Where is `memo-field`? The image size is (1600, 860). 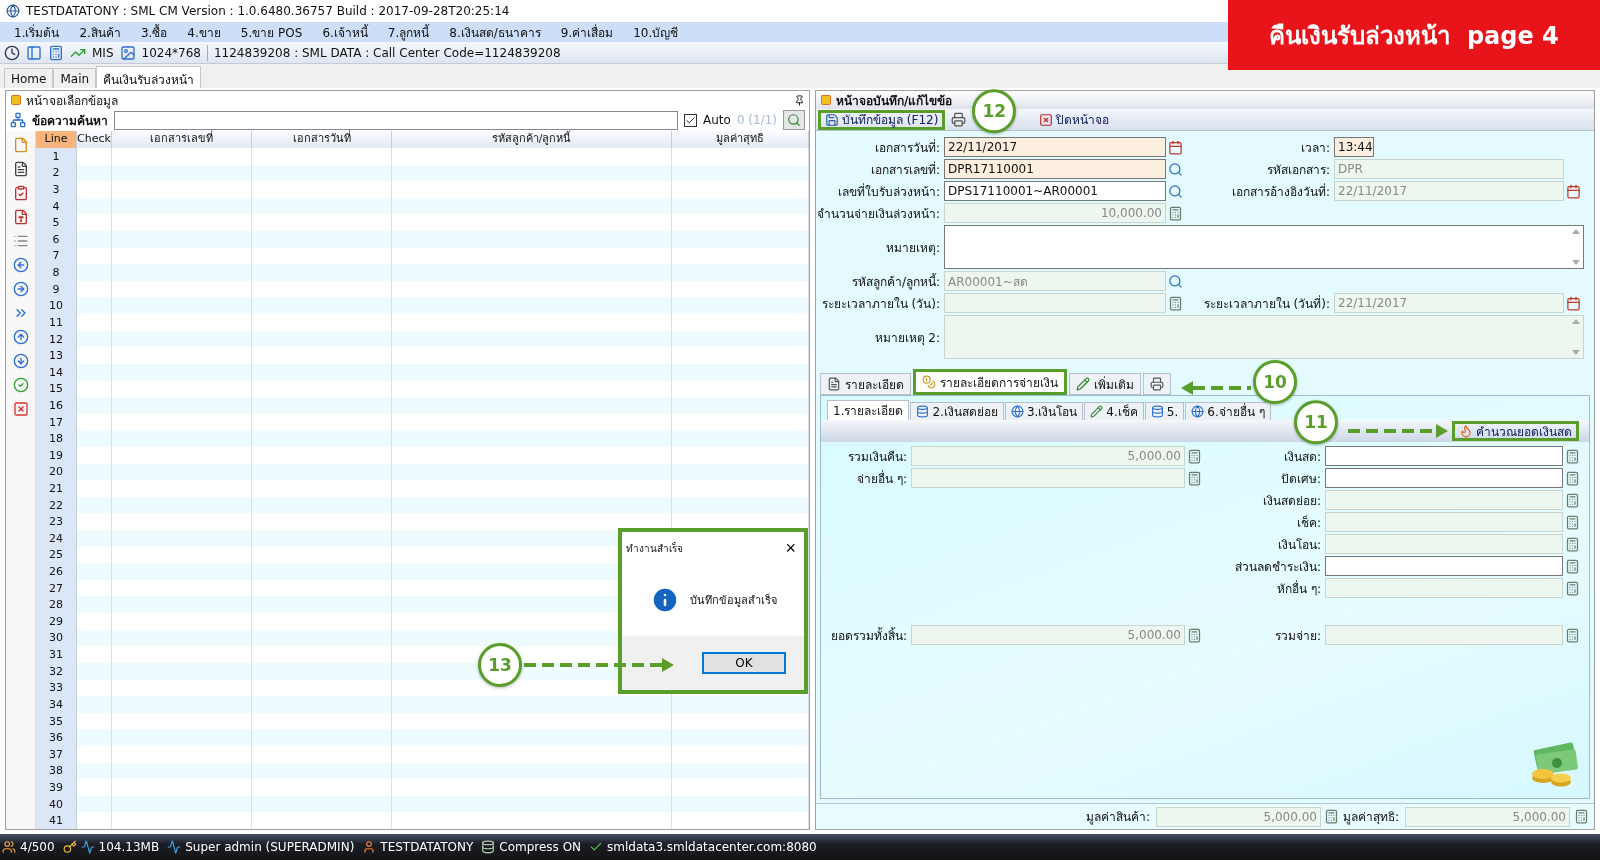 memo-field is located at coordinates (1264, 247).